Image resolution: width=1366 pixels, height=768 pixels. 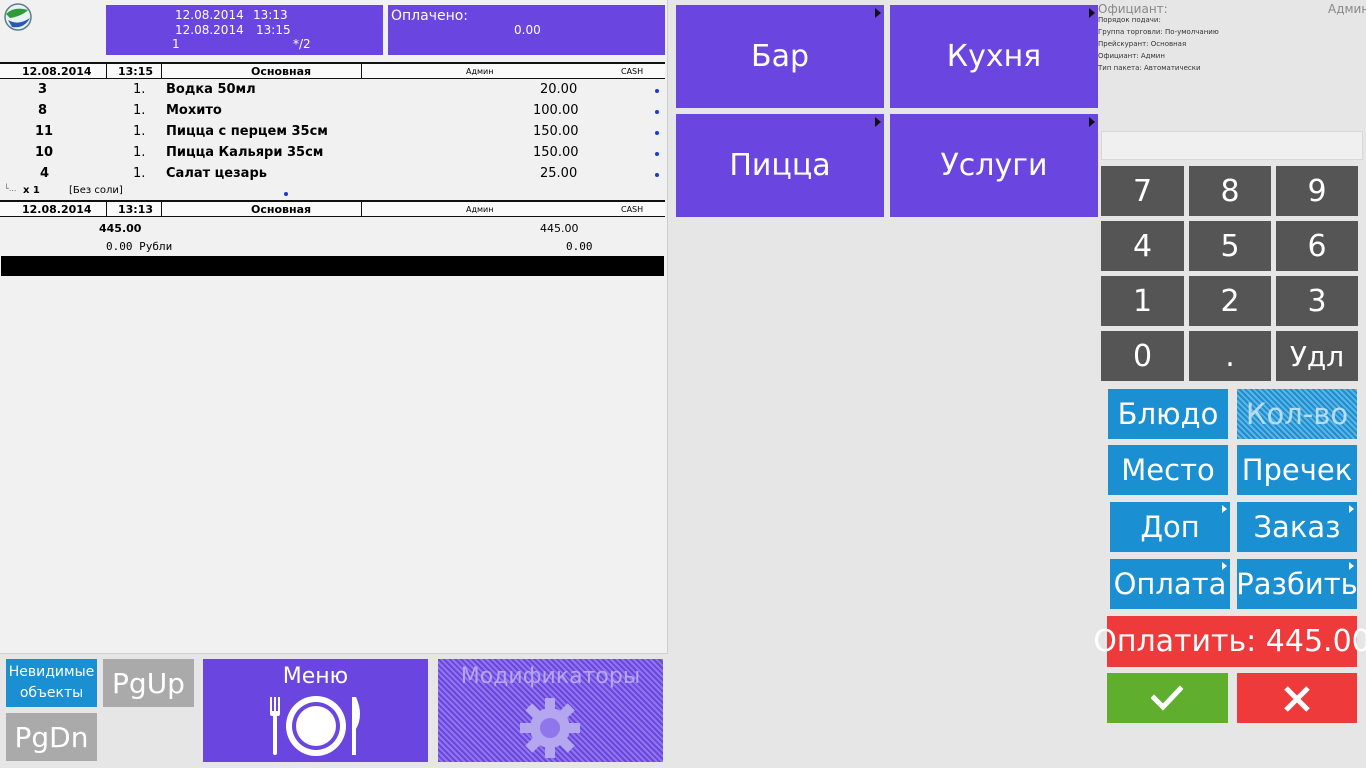 I want to click on modifier-text: [Без соли], so click(x=96, y=190).